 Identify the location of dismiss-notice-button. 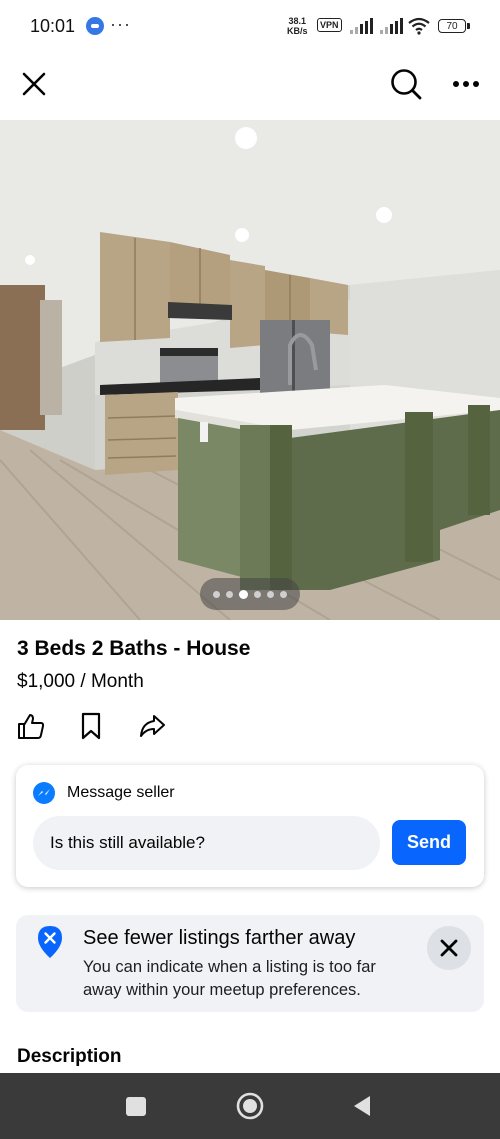
(449, 948).